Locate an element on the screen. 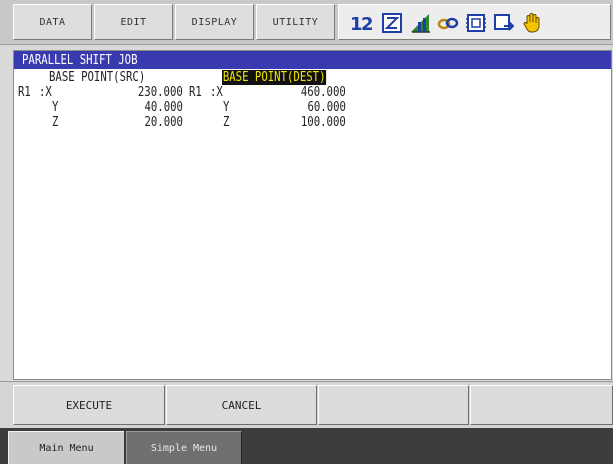 Image resolution: width=613 pixels, height=464 pixels. dest-robot-label: R1 is located at coordinates (195, 92).